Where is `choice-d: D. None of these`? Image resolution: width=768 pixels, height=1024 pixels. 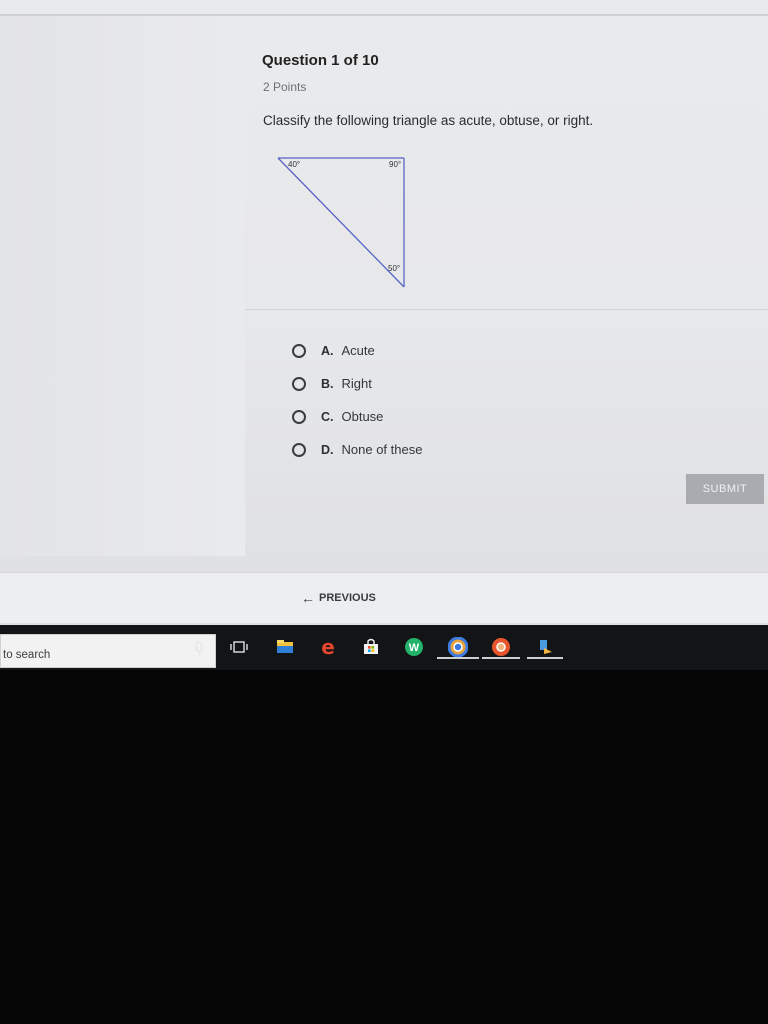
choice-d: D. None of these is located at coordinates (357, 449).